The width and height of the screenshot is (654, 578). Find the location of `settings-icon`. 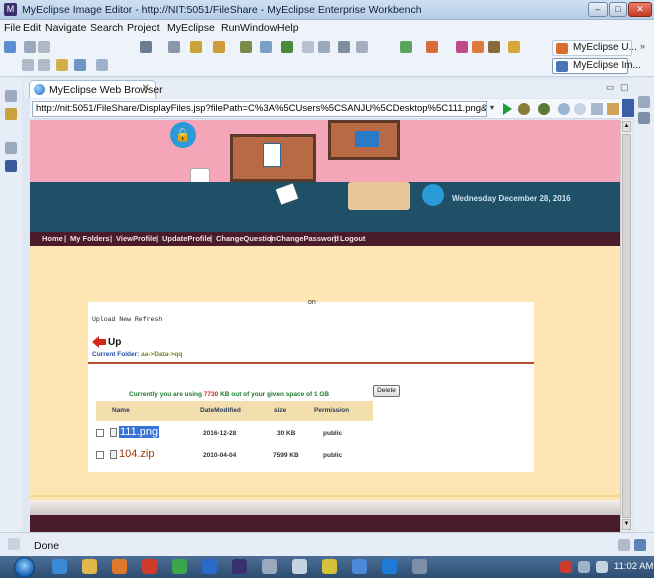

settings-icon is located at coordinates (362, 47).